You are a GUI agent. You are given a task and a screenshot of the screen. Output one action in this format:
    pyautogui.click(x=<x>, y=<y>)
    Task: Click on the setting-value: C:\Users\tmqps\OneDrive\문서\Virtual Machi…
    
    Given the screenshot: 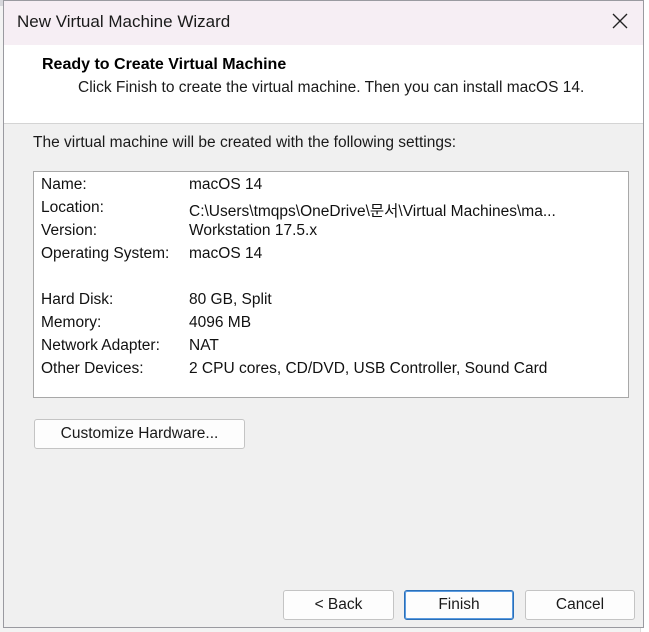 What is the action you would take?
    pyautogui.click(x=372, y=211)
    